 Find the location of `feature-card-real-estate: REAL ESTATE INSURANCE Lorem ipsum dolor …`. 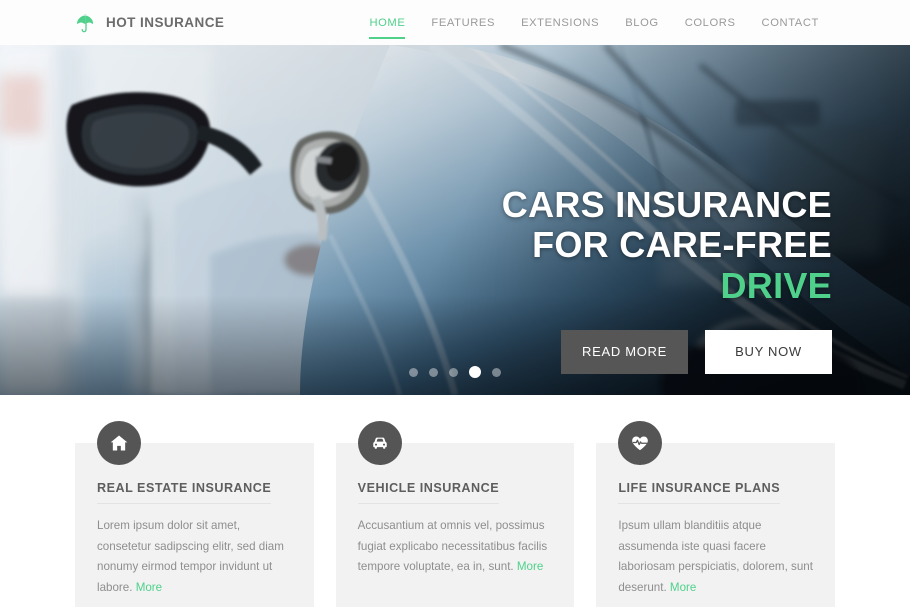

feature-card-real-estate: REAL ESTATE INSURANCE Lorem ipsum dolor … is located at coordinates (194, 514).